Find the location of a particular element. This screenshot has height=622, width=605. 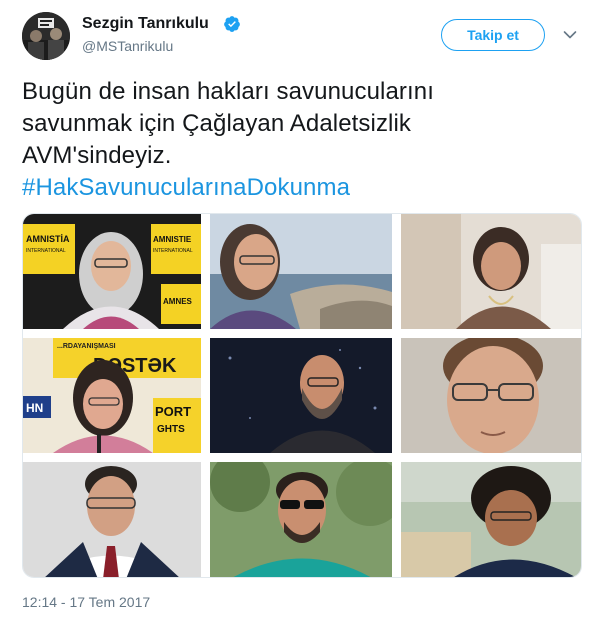

sign-text: GHTS is located at coordinates (171, 429).